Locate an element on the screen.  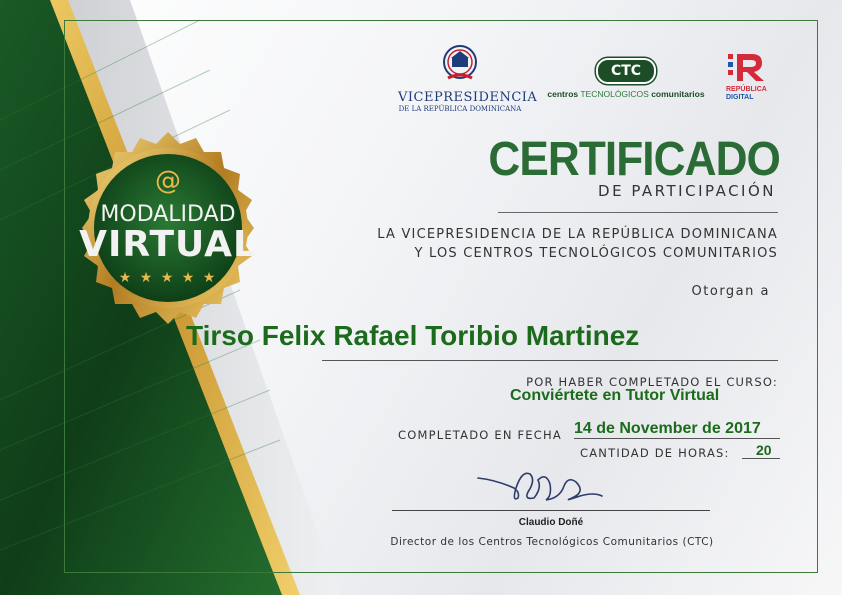
signature-icon is located at coordinates (540, 486).